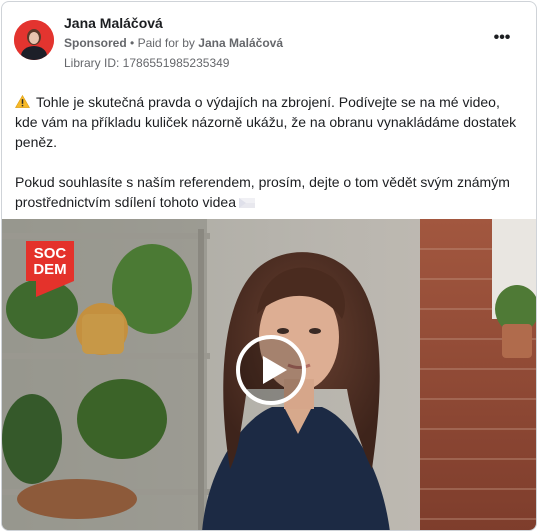  Describe the element at coordinates (34, 40) in the screenshot. I see `avatar` at that location.